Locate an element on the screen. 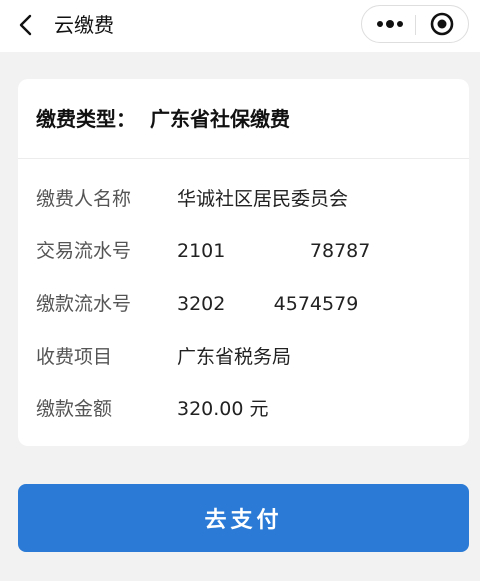  more-dots-icon is located at coordinates (390, 24).